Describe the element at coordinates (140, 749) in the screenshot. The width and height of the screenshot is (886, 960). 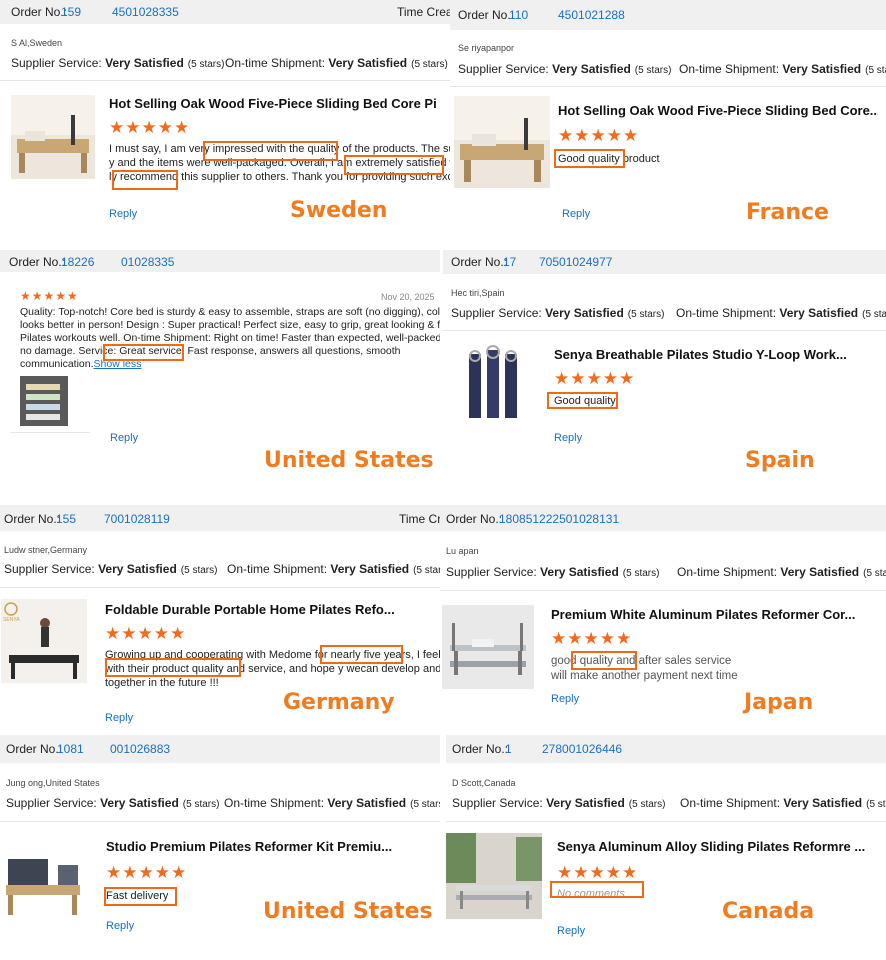
I see `order-number-tail: 001026883` at that location.